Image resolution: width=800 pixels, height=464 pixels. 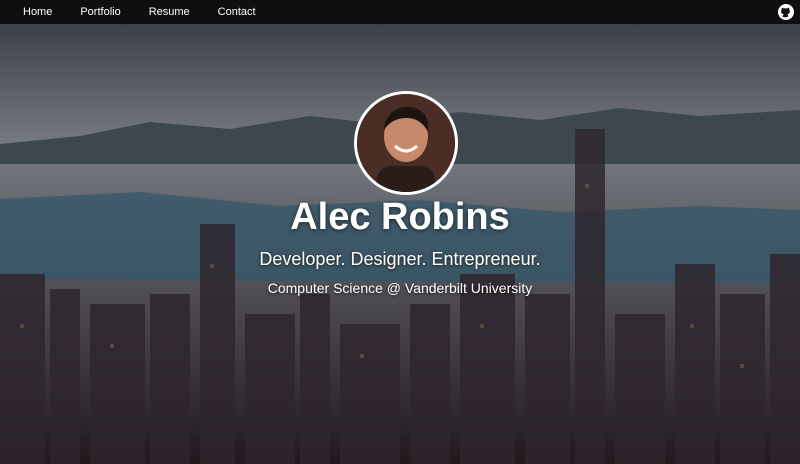 What do you see at coordinates (400, 217) in the screenshot?
I see `hero-name: Alec Robins` at bounding box center [400, 217].